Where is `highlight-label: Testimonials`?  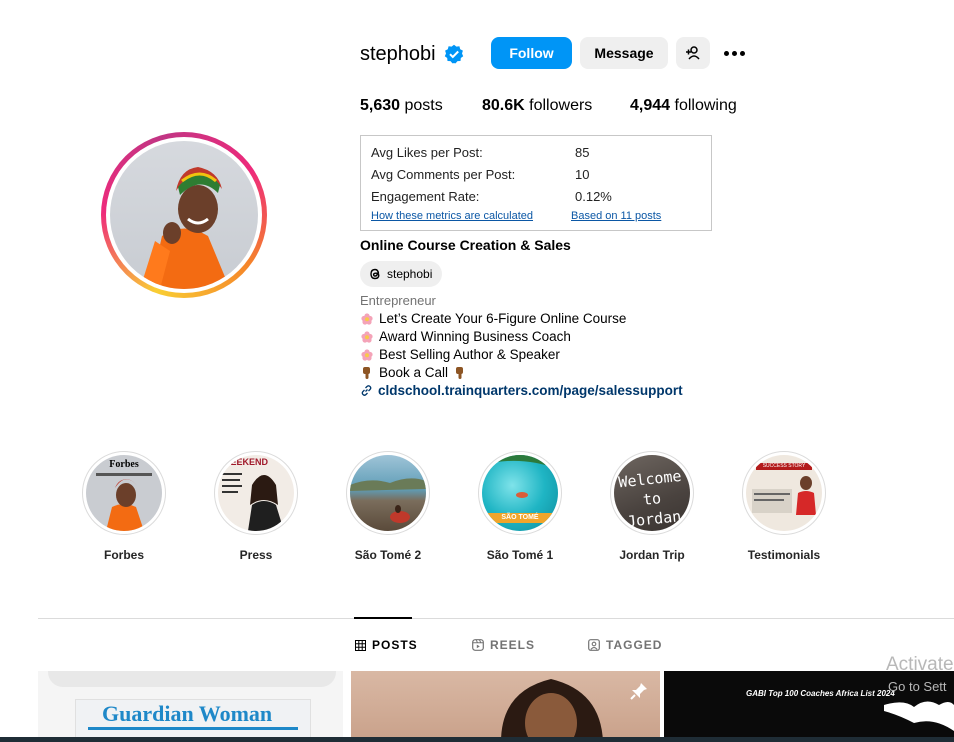
highlight-label: Testimonials is located at coordinates (784, 555).